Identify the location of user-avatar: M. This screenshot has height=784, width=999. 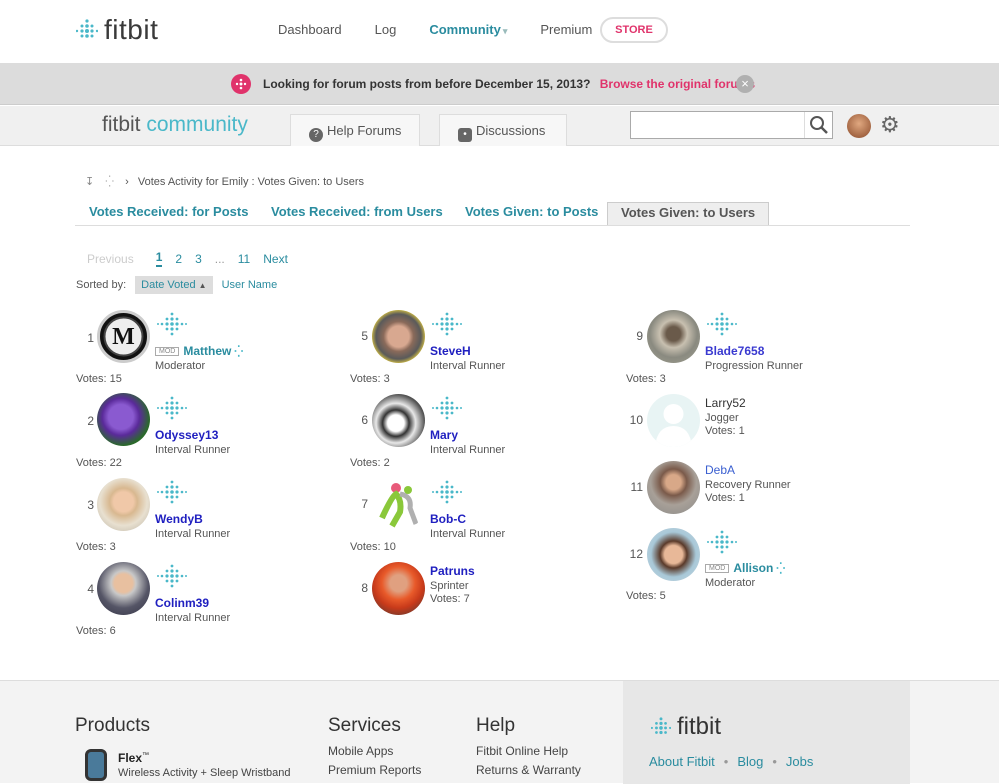
(123, 336).